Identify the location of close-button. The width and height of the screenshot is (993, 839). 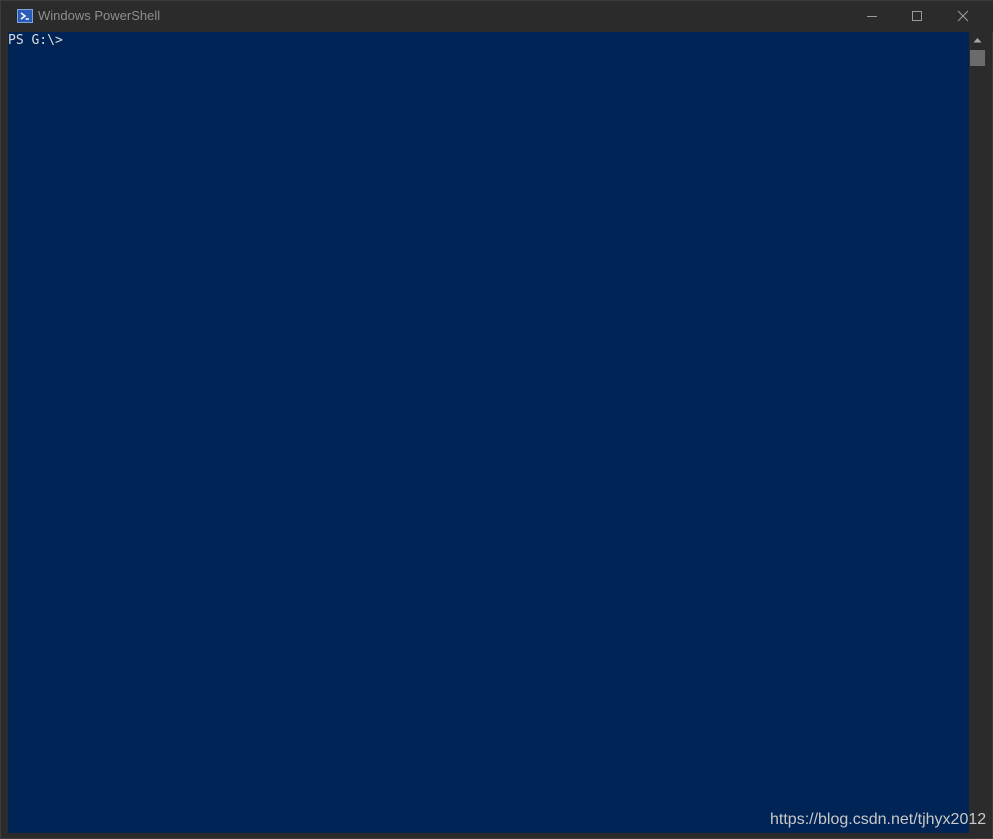
(963, 16).